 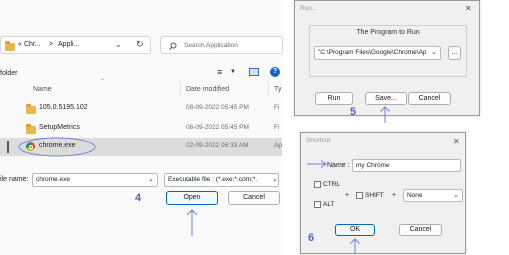 I want to click on run-button-label: Run, so click(x=334, y=98).